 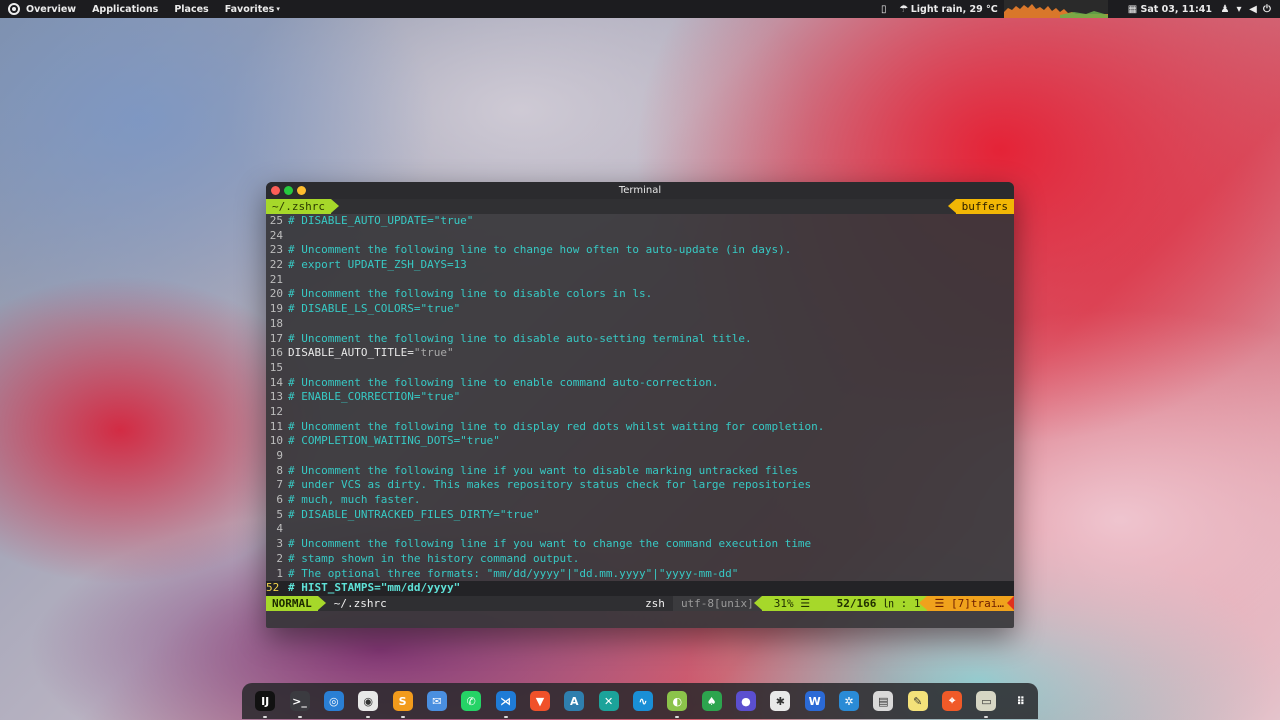 What do you see at coordinates (275, 190) in the screenshot?
I see `close-icon` at bounding box center [275, 190].